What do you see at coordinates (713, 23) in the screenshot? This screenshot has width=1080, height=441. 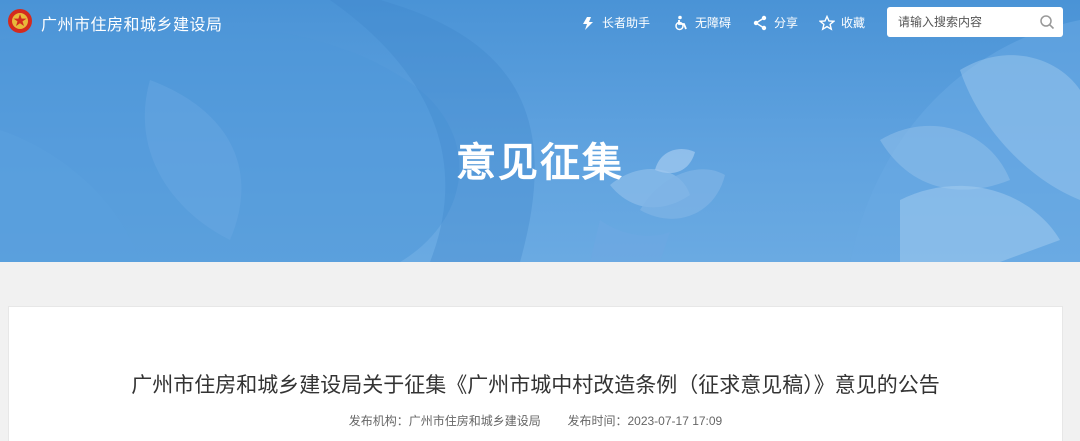 I see `accessibility-label: 无障碍` at bounding box center [713, 23].